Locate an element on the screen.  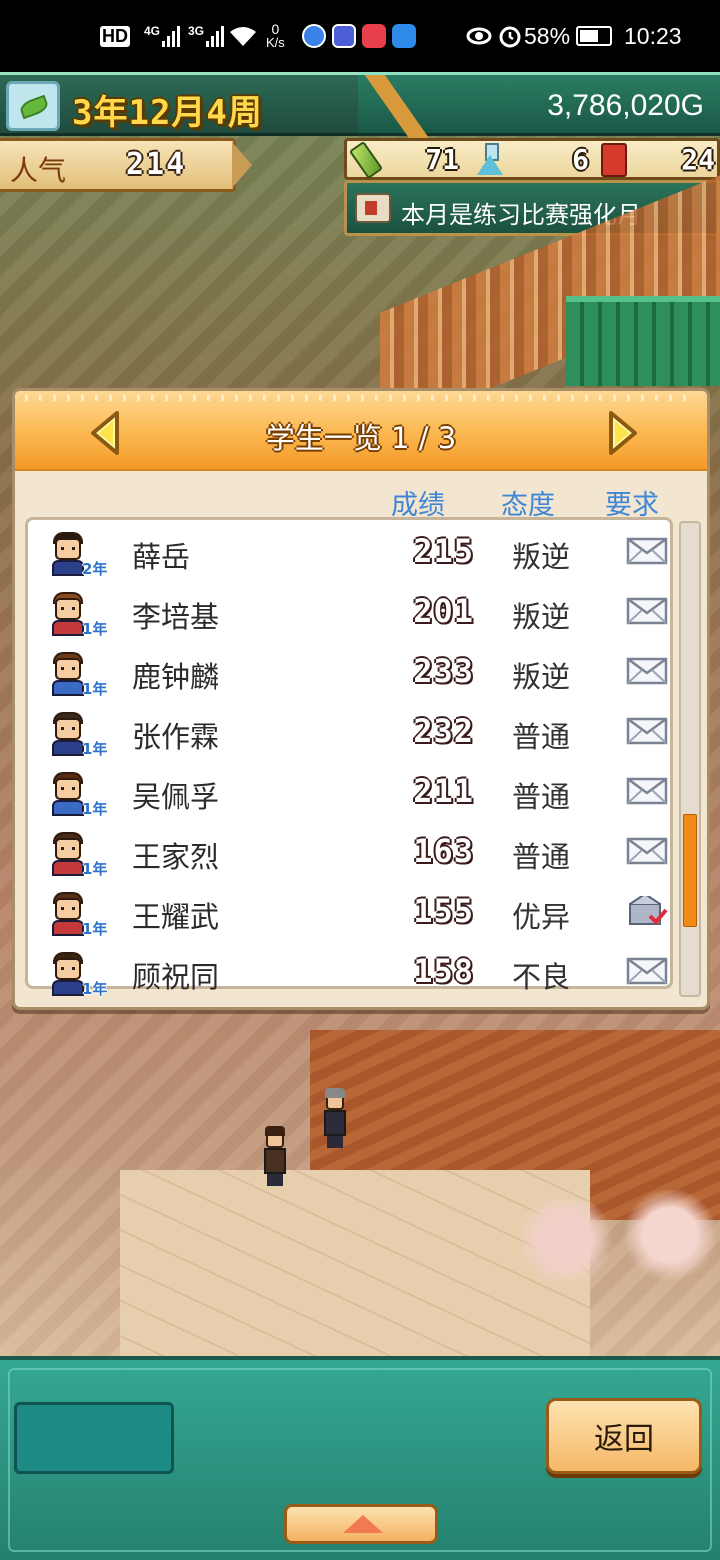
signal-icon-3g: 3G is located at coordinates (206, 36).